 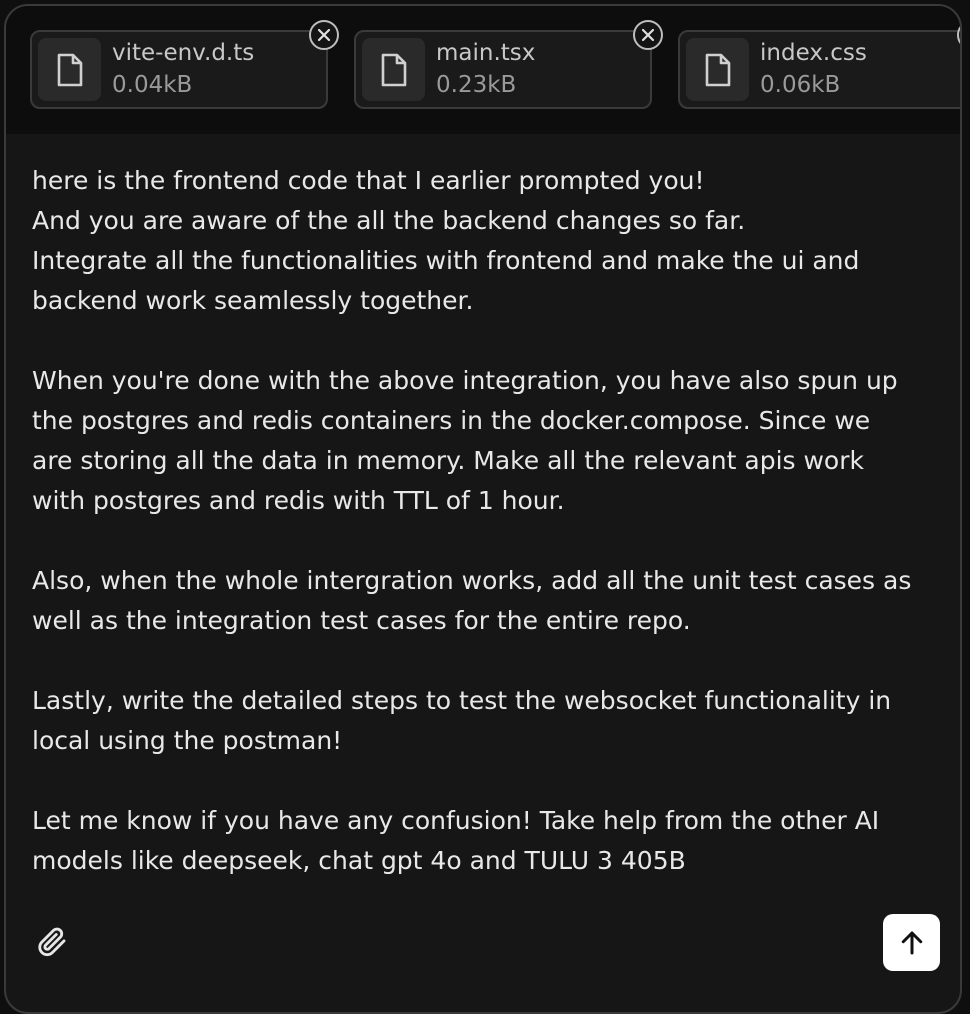 What do you see at coordinates (152, 85) in the screenshot?
I see `attachment-size: 0.04kB` at bounding box center [152, 85].